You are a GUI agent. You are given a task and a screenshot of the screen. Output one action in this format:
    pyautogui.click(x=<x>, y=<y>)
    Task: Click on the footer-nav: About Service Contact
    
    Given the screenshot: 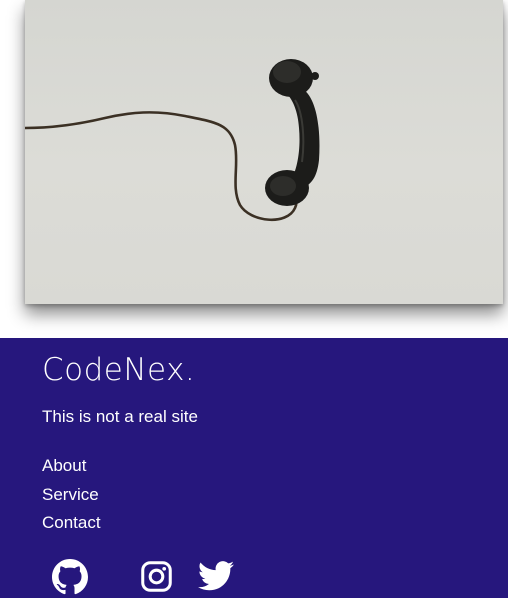 What is the action you would take?
    pyautogui.click(x=71, y=500)
    